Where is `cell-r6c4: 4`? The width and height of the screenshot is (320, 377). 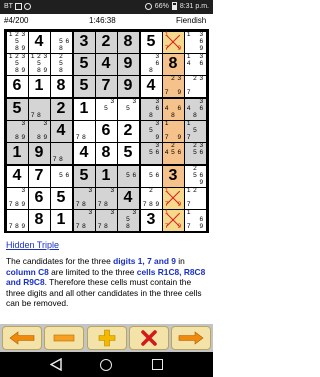
cell-r6c4: 4 is located at coordinates (84, 153).